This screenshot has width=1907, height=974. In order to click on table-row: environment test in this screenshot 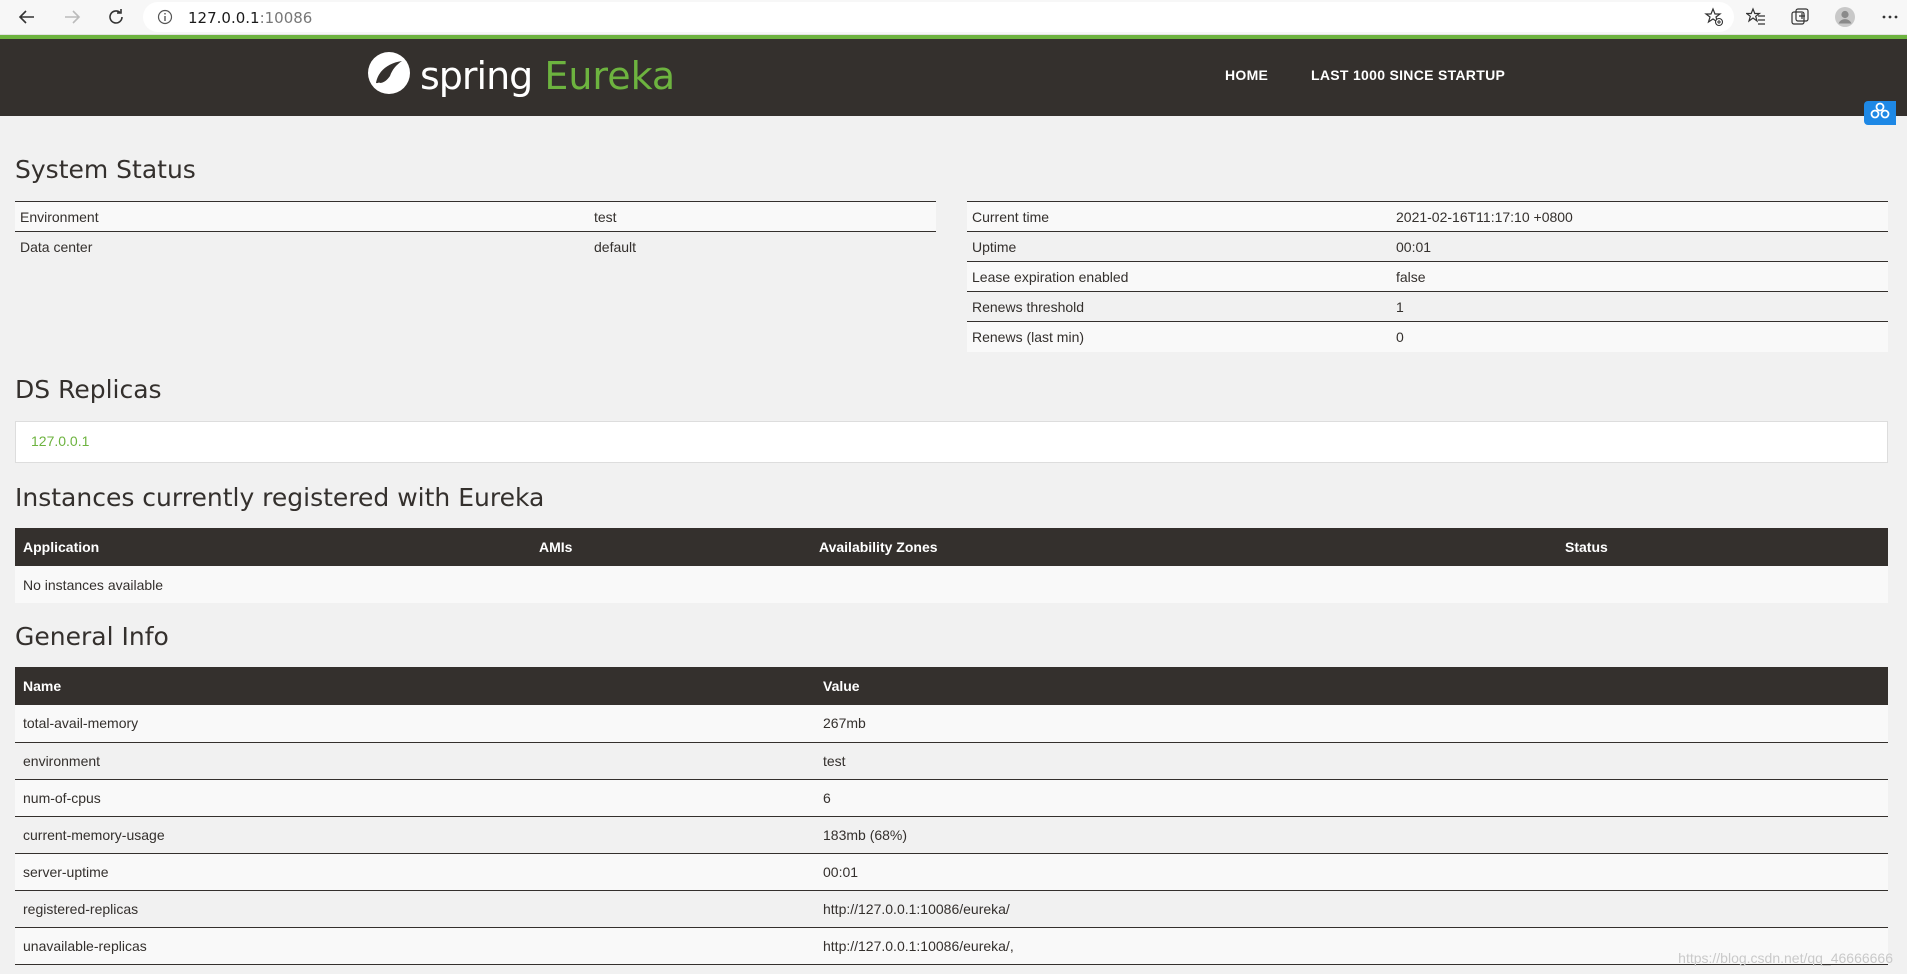, I will do `click(951, 761)`.